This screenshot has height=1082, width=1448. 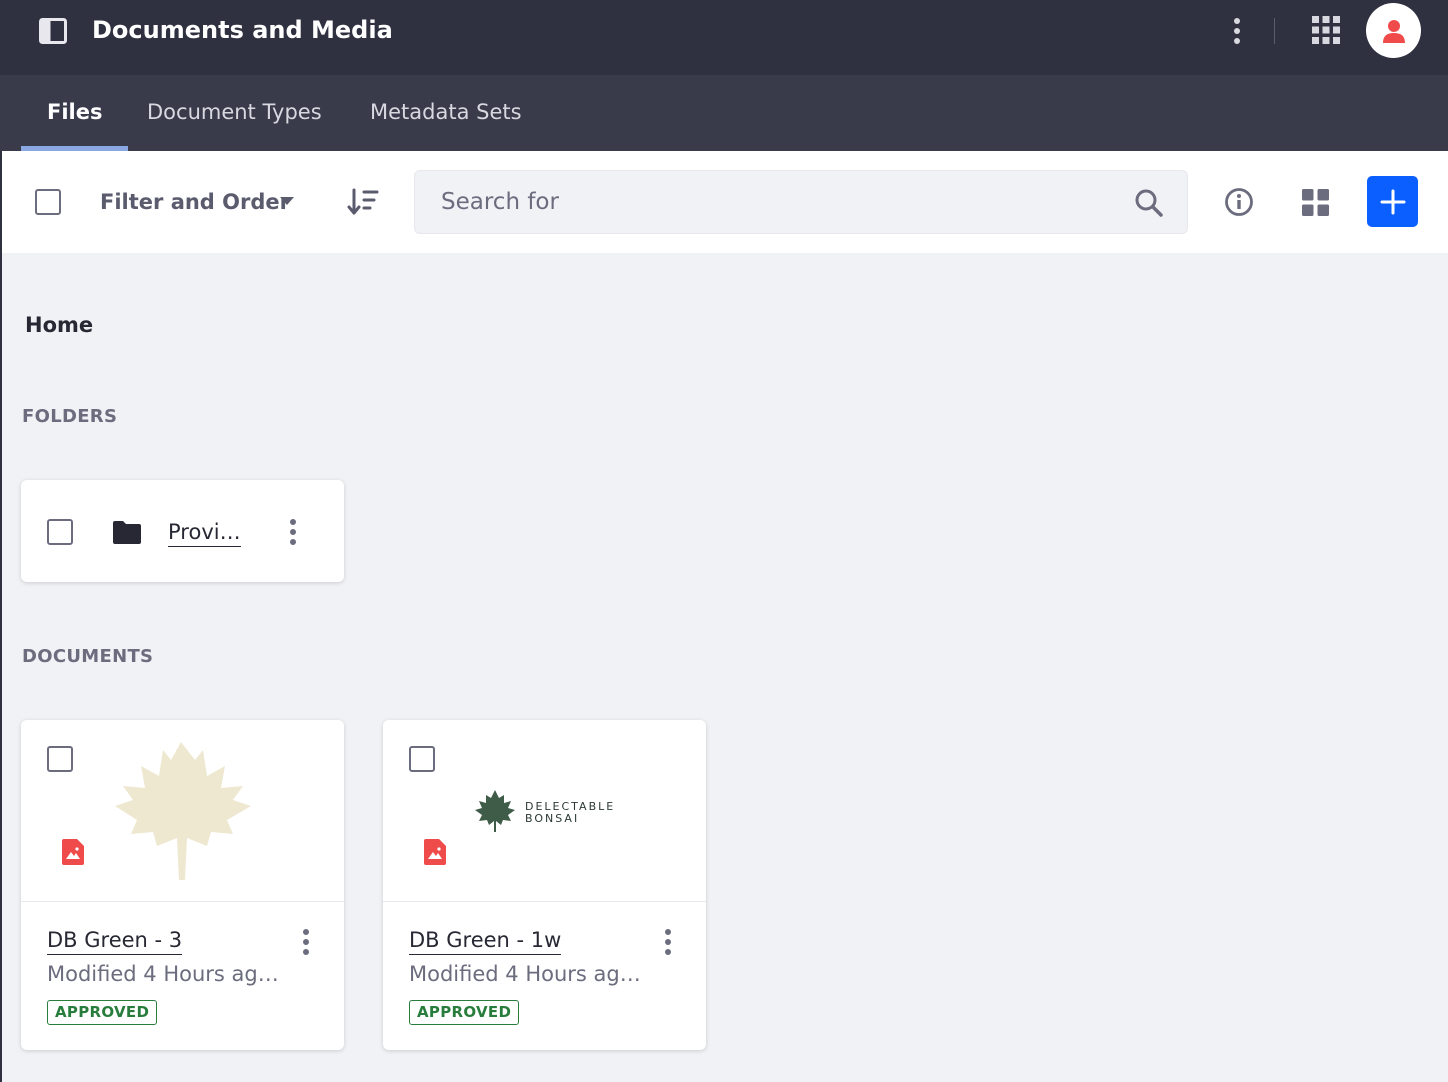 What do you see at coordinates (724, 113) in the screenshot?
I see `navigation-tabs: Files Document Types Metadata Sets` at bounding box center [724, 113].